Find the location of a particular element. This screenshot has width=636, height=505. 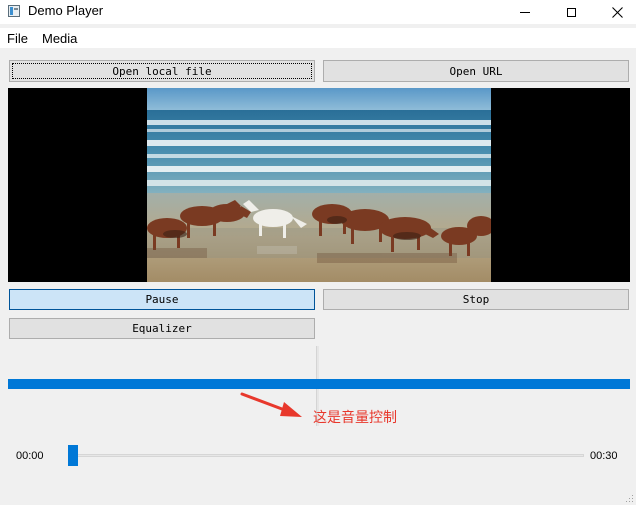

total-time-label: 00:30 is located at coordinates (604, 456).